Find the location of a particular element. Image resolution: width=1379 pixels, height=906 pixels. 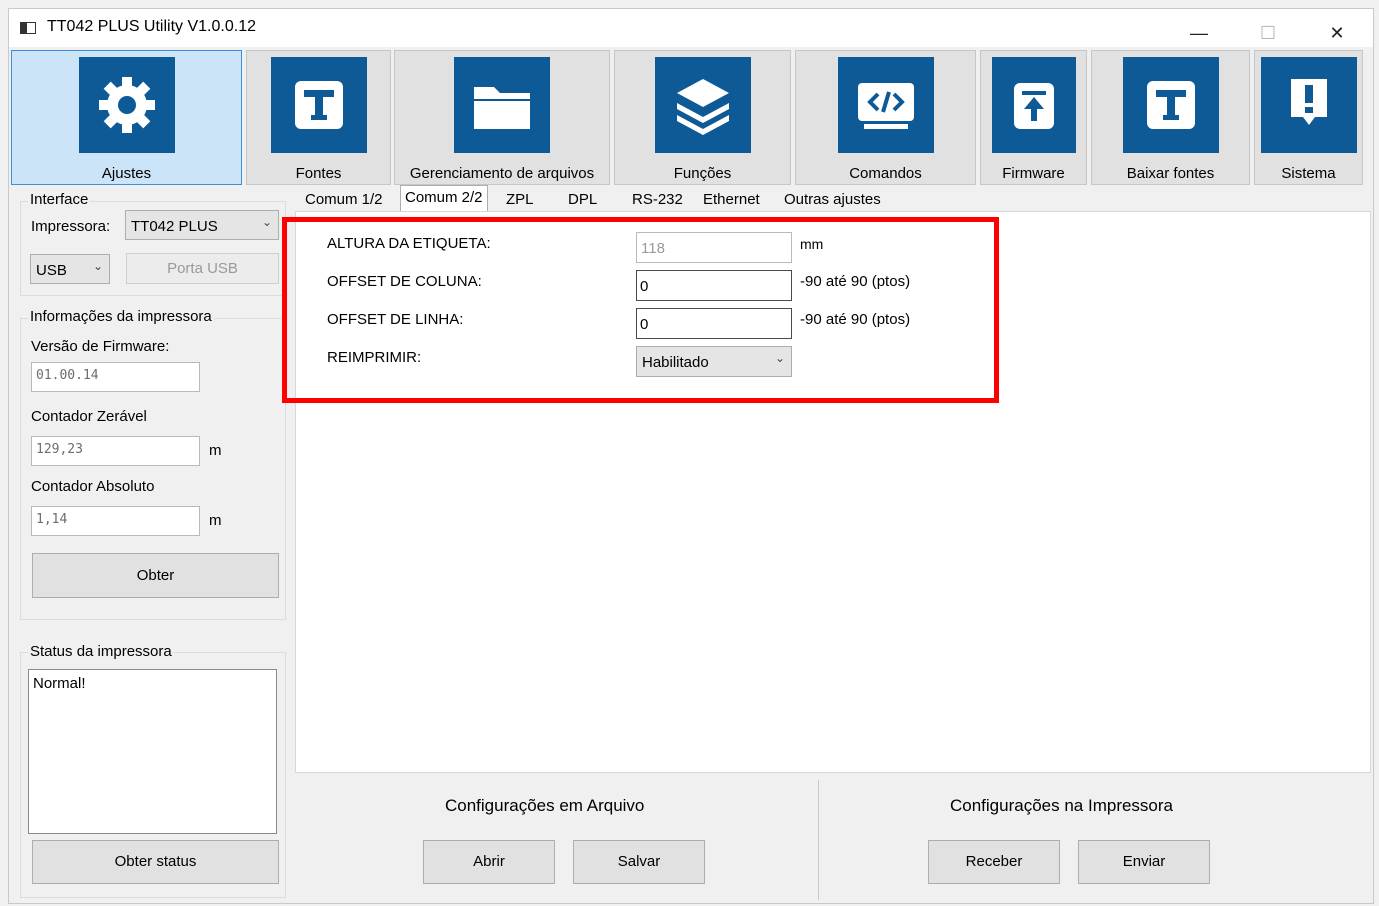

open-button: Abrir is located at coordinates (489, 862).